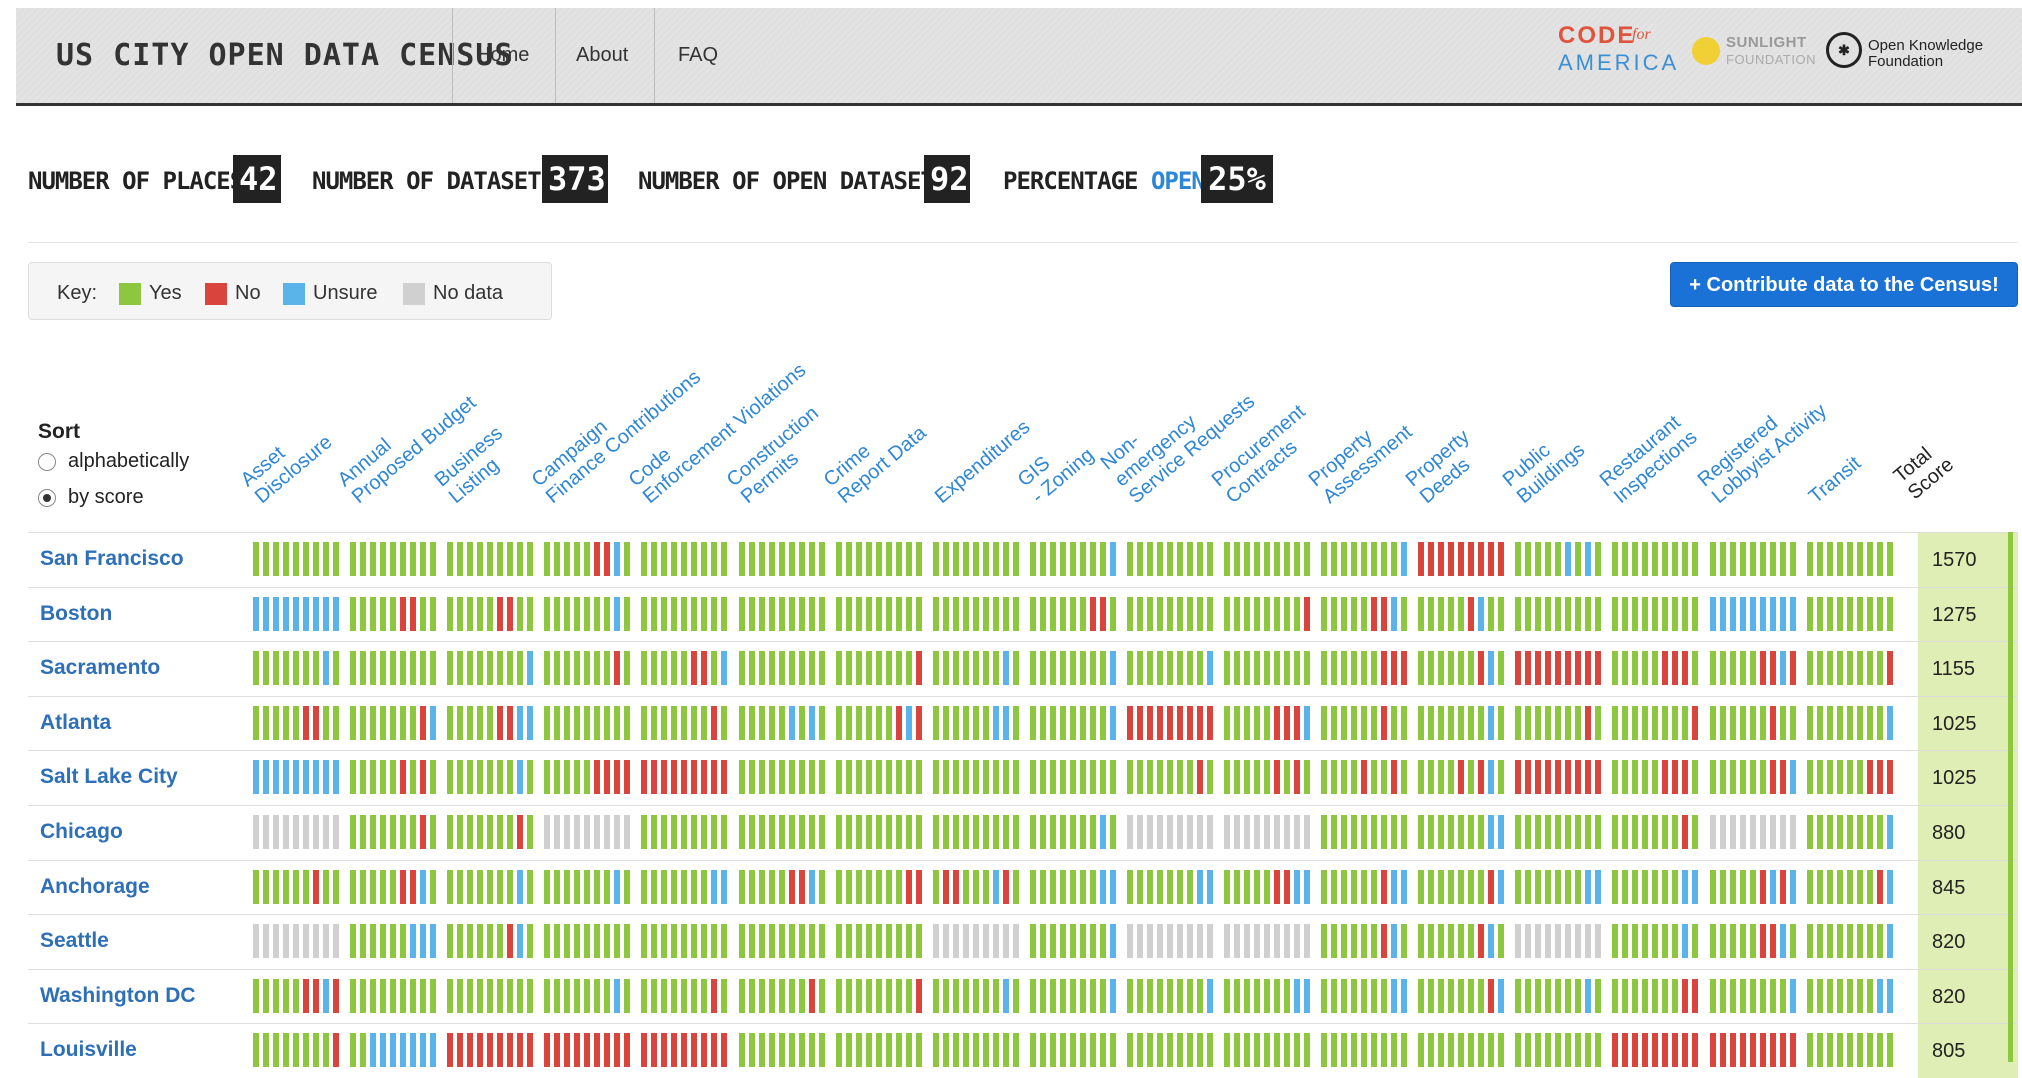  I want to click on site-brand: US CITY OPEN DATA CENSUS, so click(284, 55).